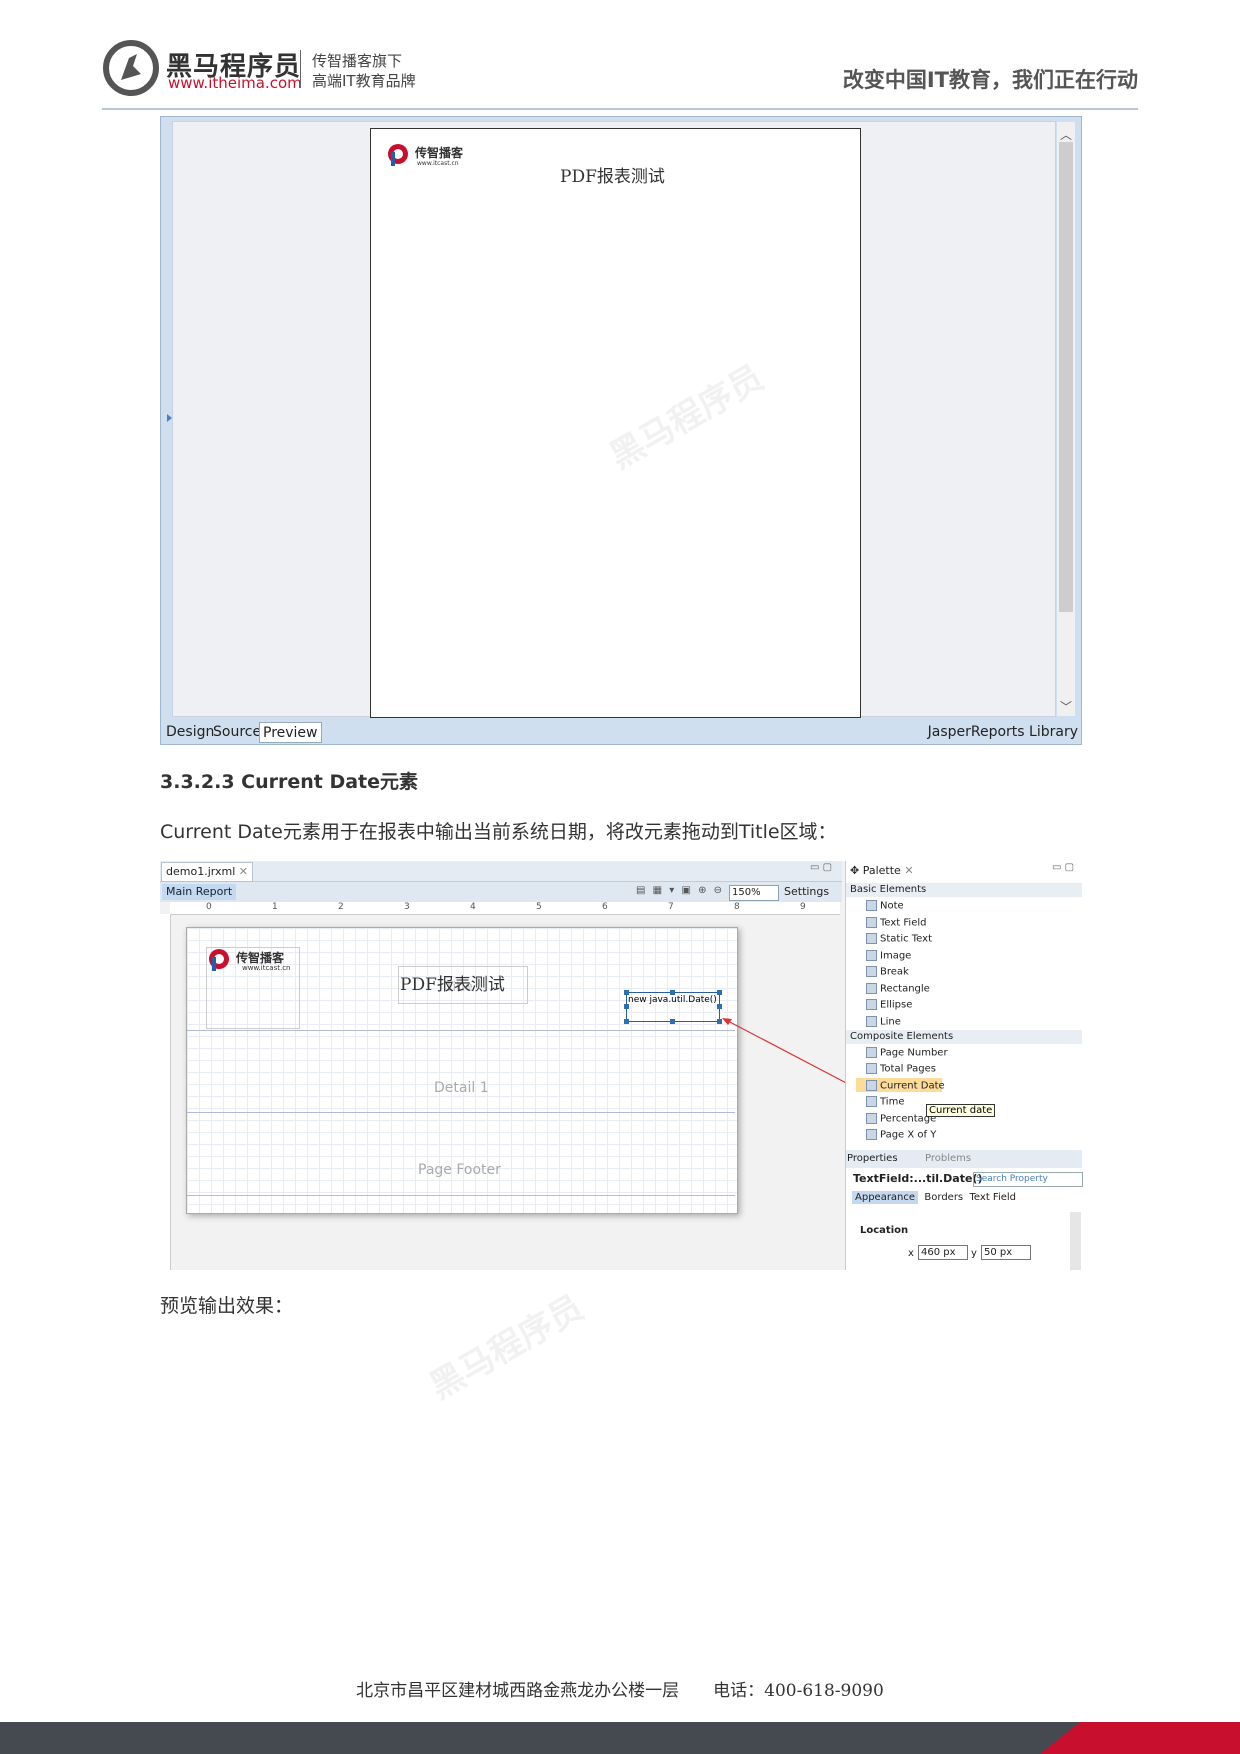 The width and height of the screenshot is (1240, 1754). Describe the element at coordinates (673, 1007) in the screenshot. I see `current-date-text-field: new java.util.Date()` at that location.